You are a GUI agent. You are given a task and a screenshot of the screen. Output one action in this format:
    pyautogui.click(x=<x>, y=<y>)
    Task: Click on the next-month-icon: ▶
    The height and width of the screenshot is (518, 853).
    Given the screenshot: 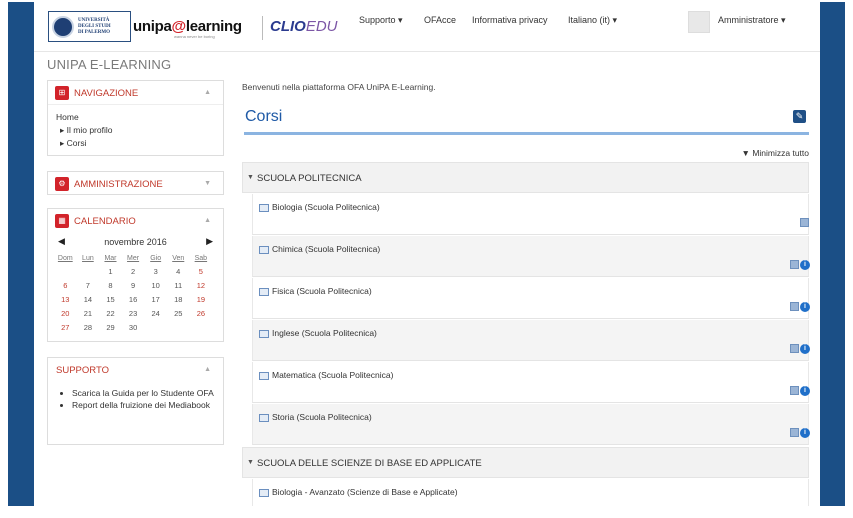 What is the action you would take?
    pyautogui.click(x=209, y=241)
    